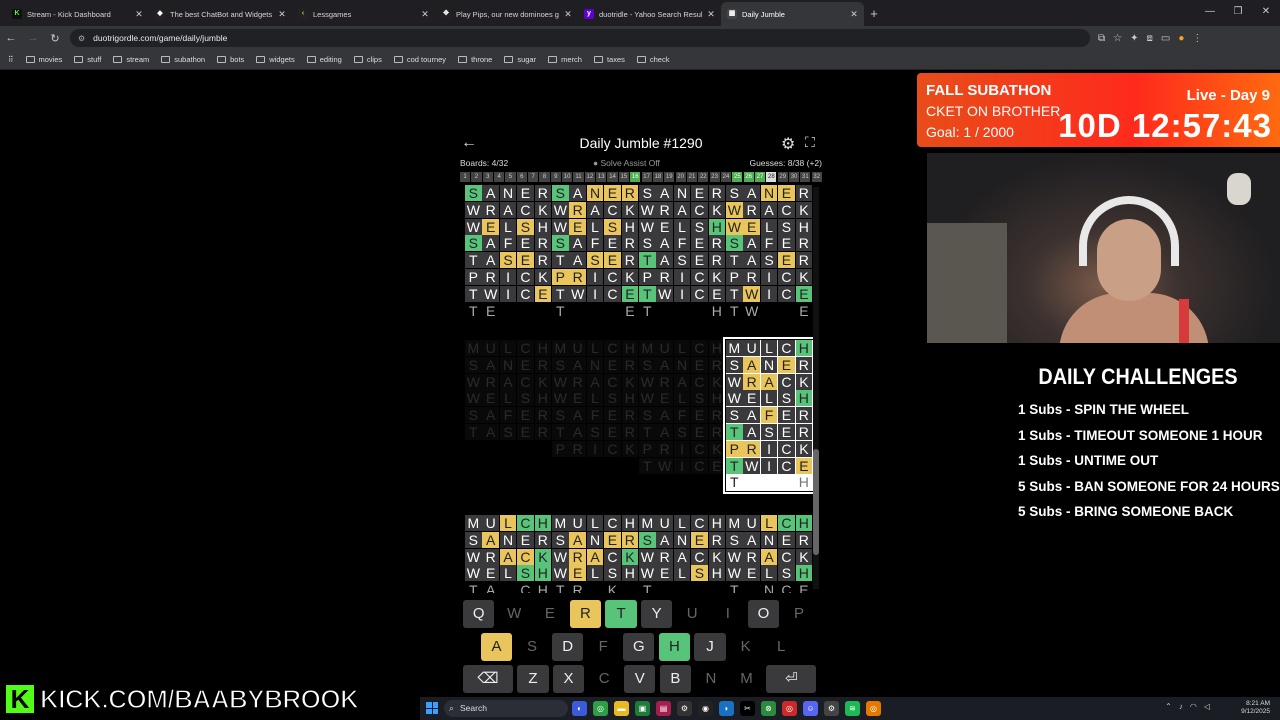  Describe the element at coordinates (771, 177) in the screenshot. I see `board-number: 28` at that location.